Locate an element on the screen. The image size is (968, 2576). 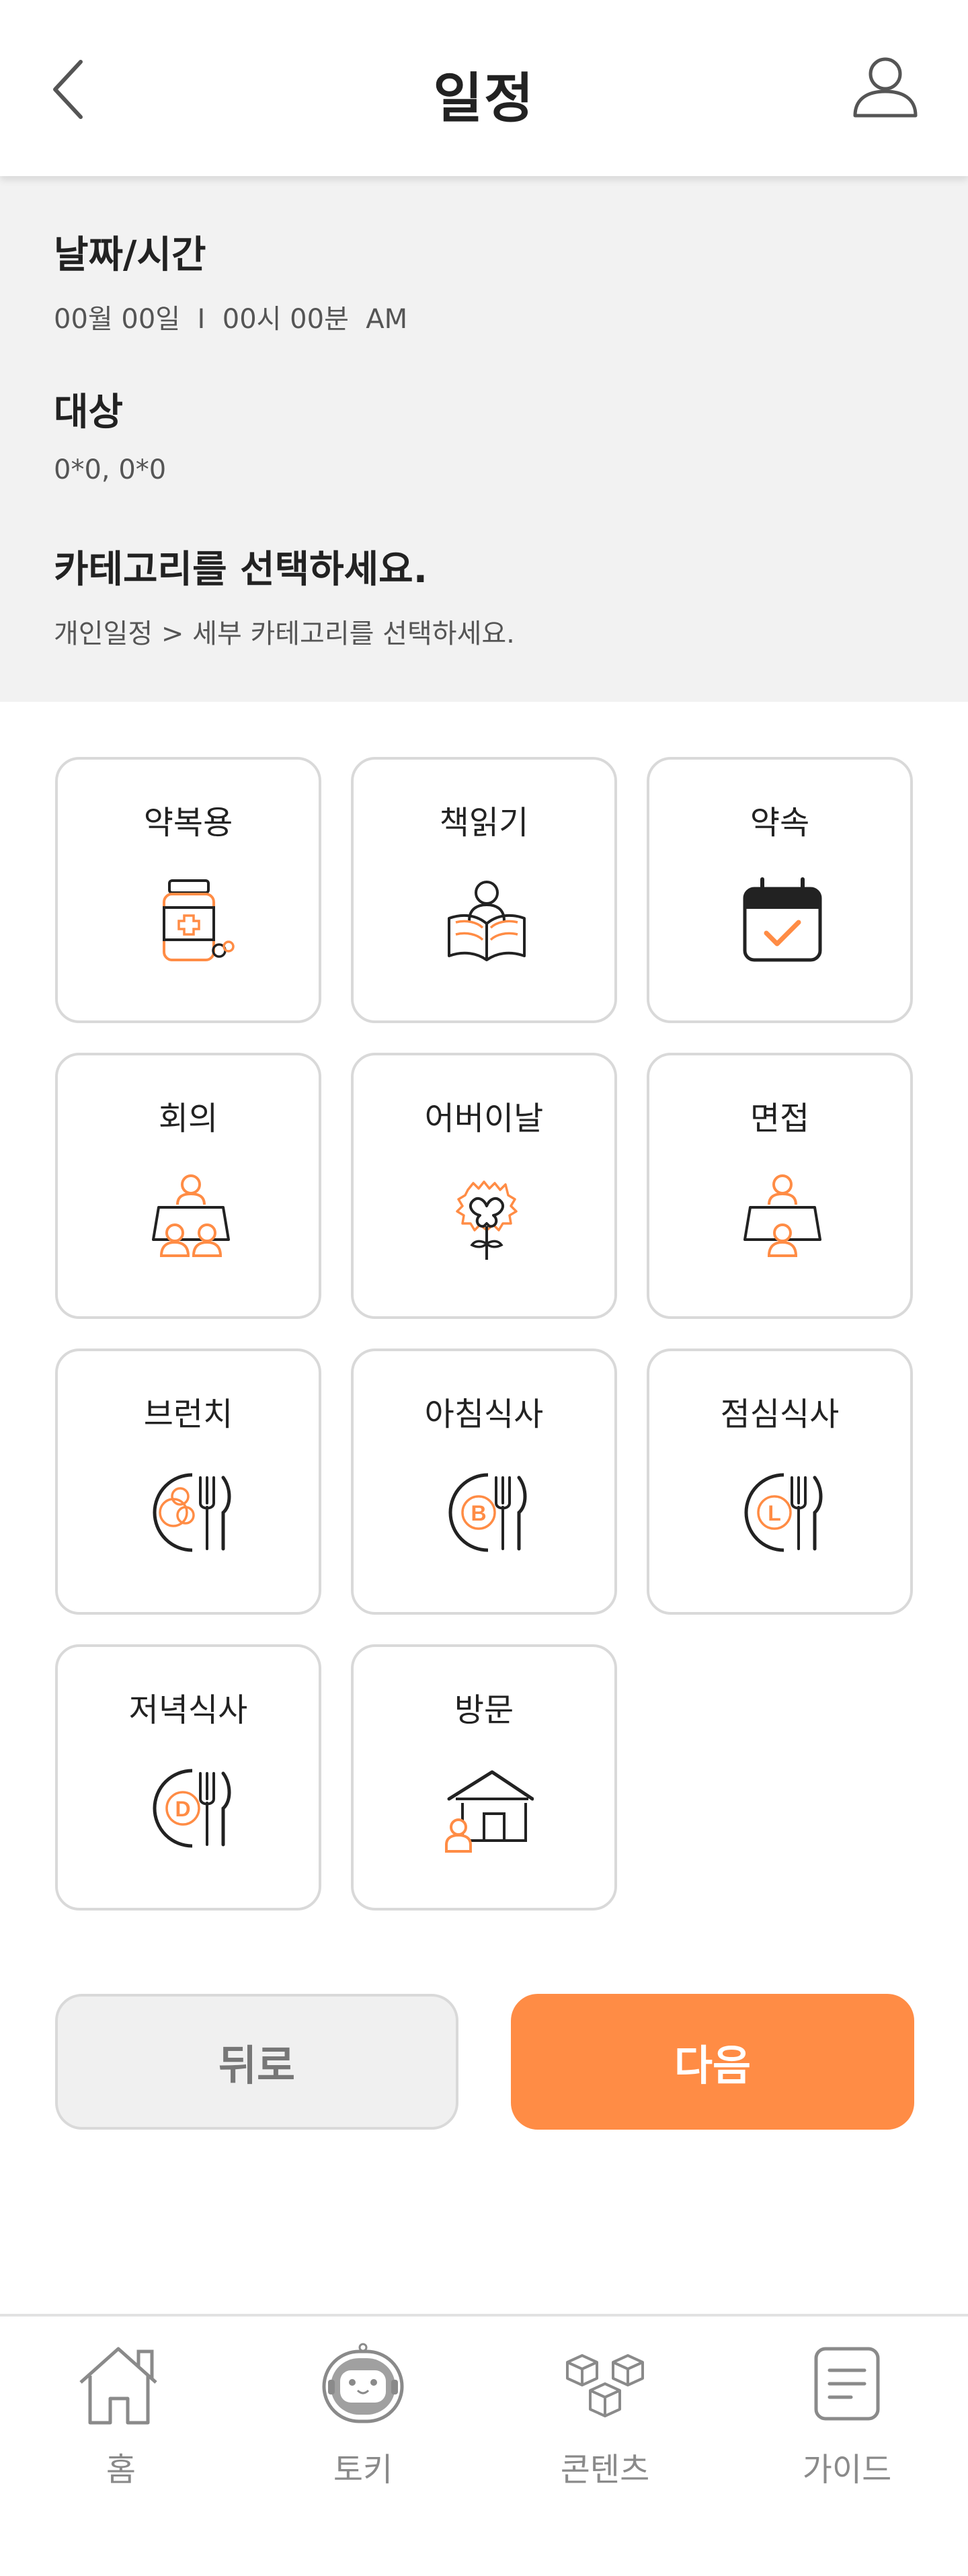
nav-label: 홈 is located at coordinates (121, 2470).